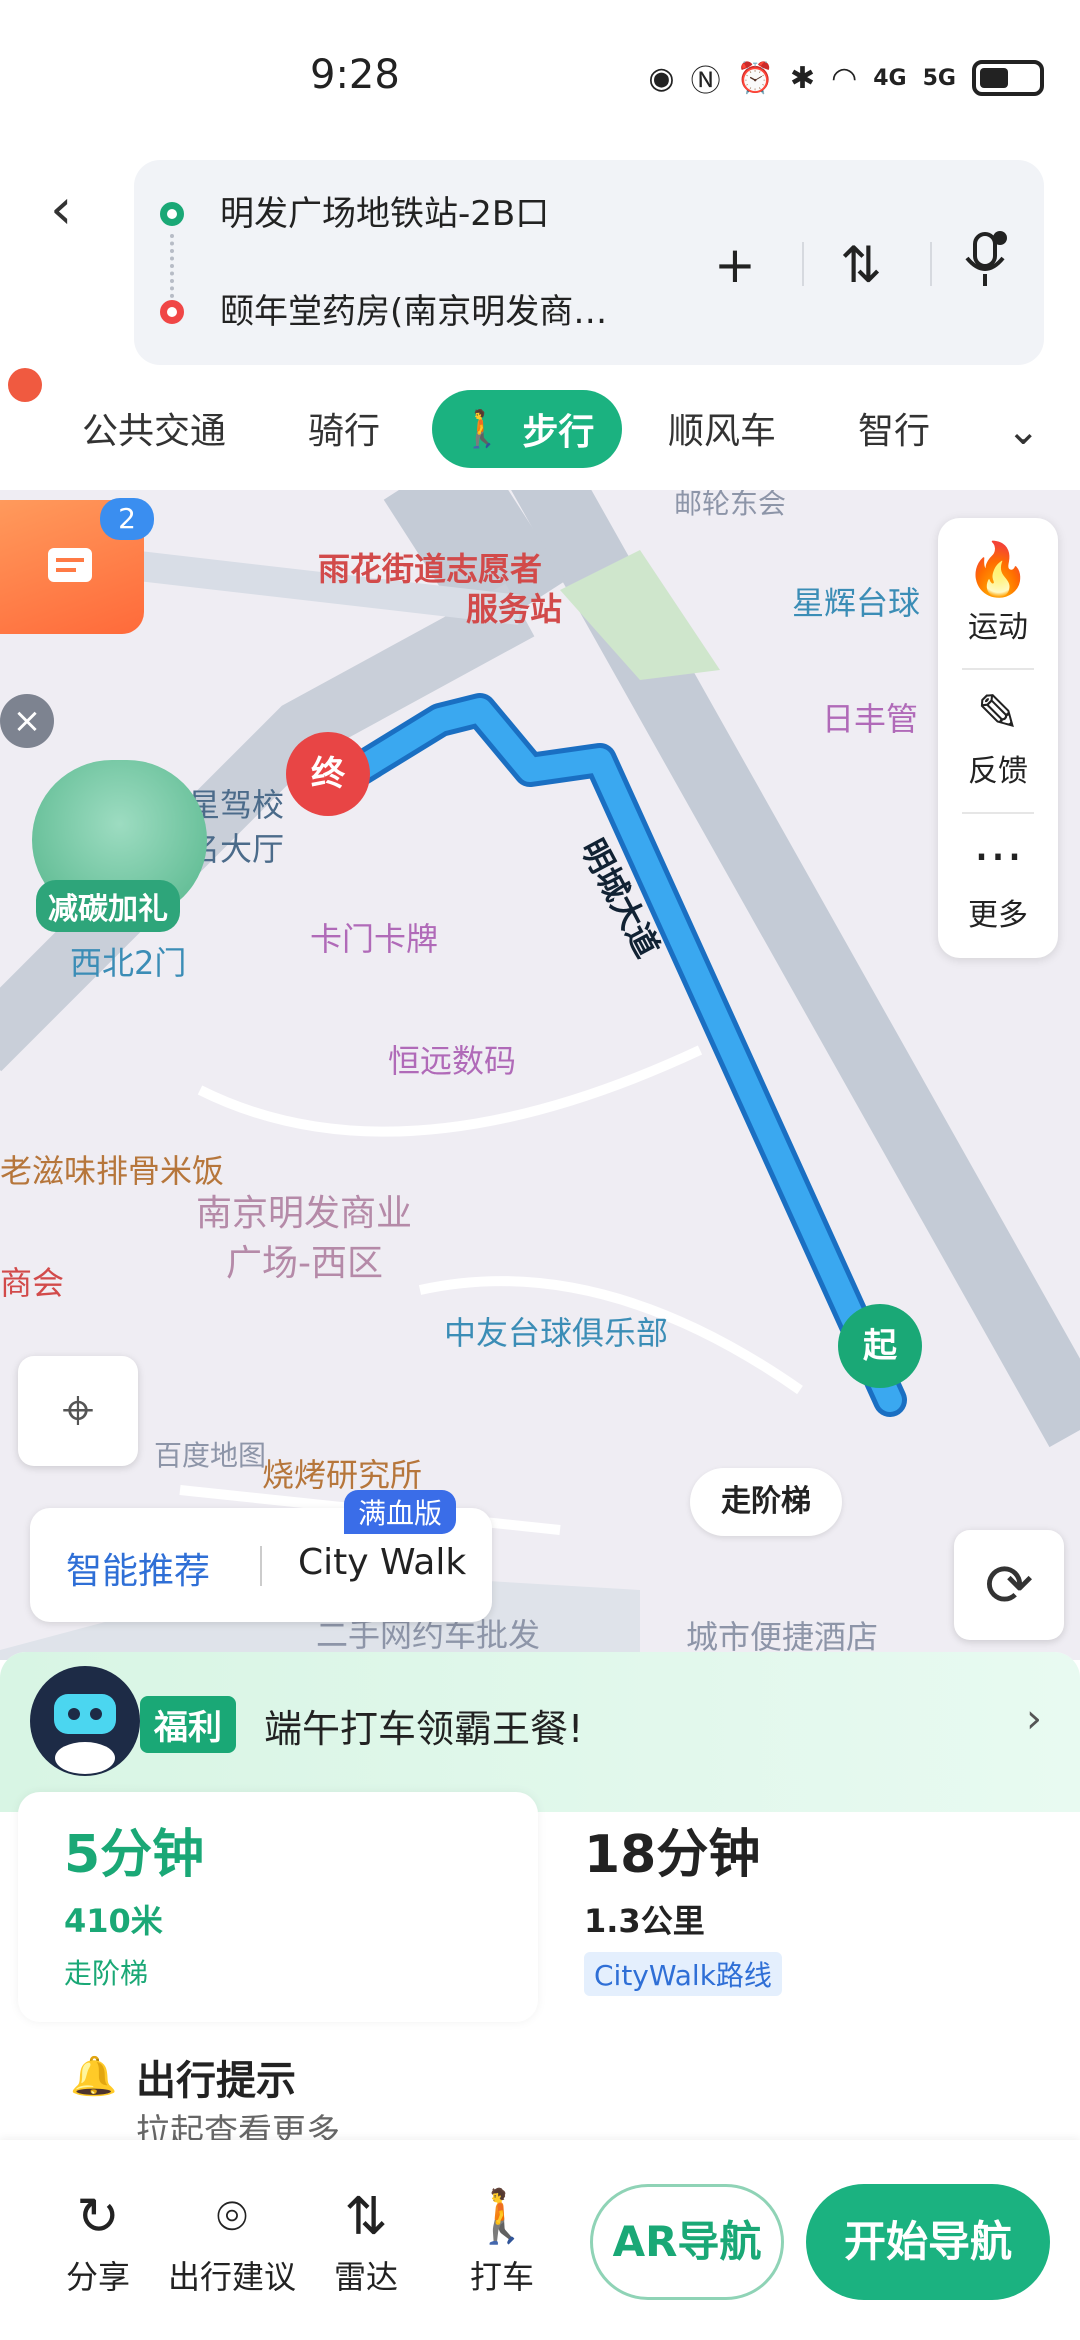 The image size is (1080, 2340). I want to click on share-icon: ↻, so click(98, 2217).